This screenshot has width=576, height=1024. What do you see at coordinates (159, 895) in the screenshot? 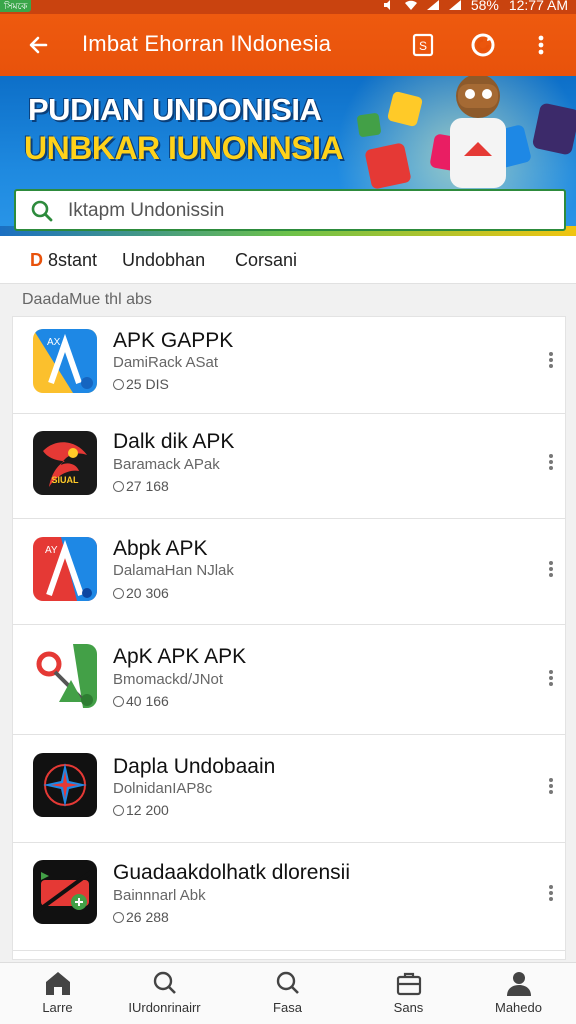
I see `app-developer: Bainnnarl Abk` at bounding box center [159, 895].